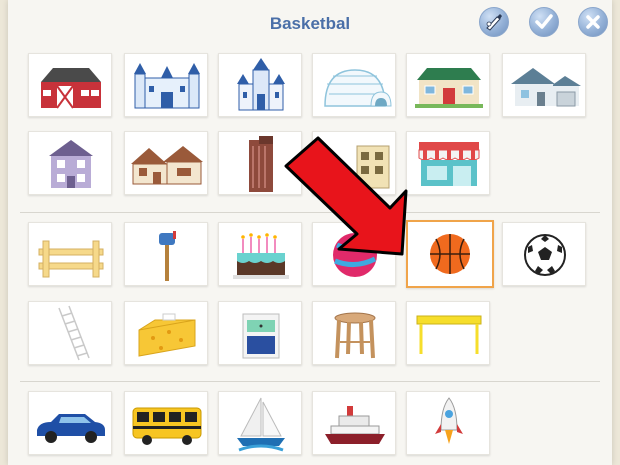 This screenshot has height=465, width=620. I want to click on townhouse-item, so click(70, 163).